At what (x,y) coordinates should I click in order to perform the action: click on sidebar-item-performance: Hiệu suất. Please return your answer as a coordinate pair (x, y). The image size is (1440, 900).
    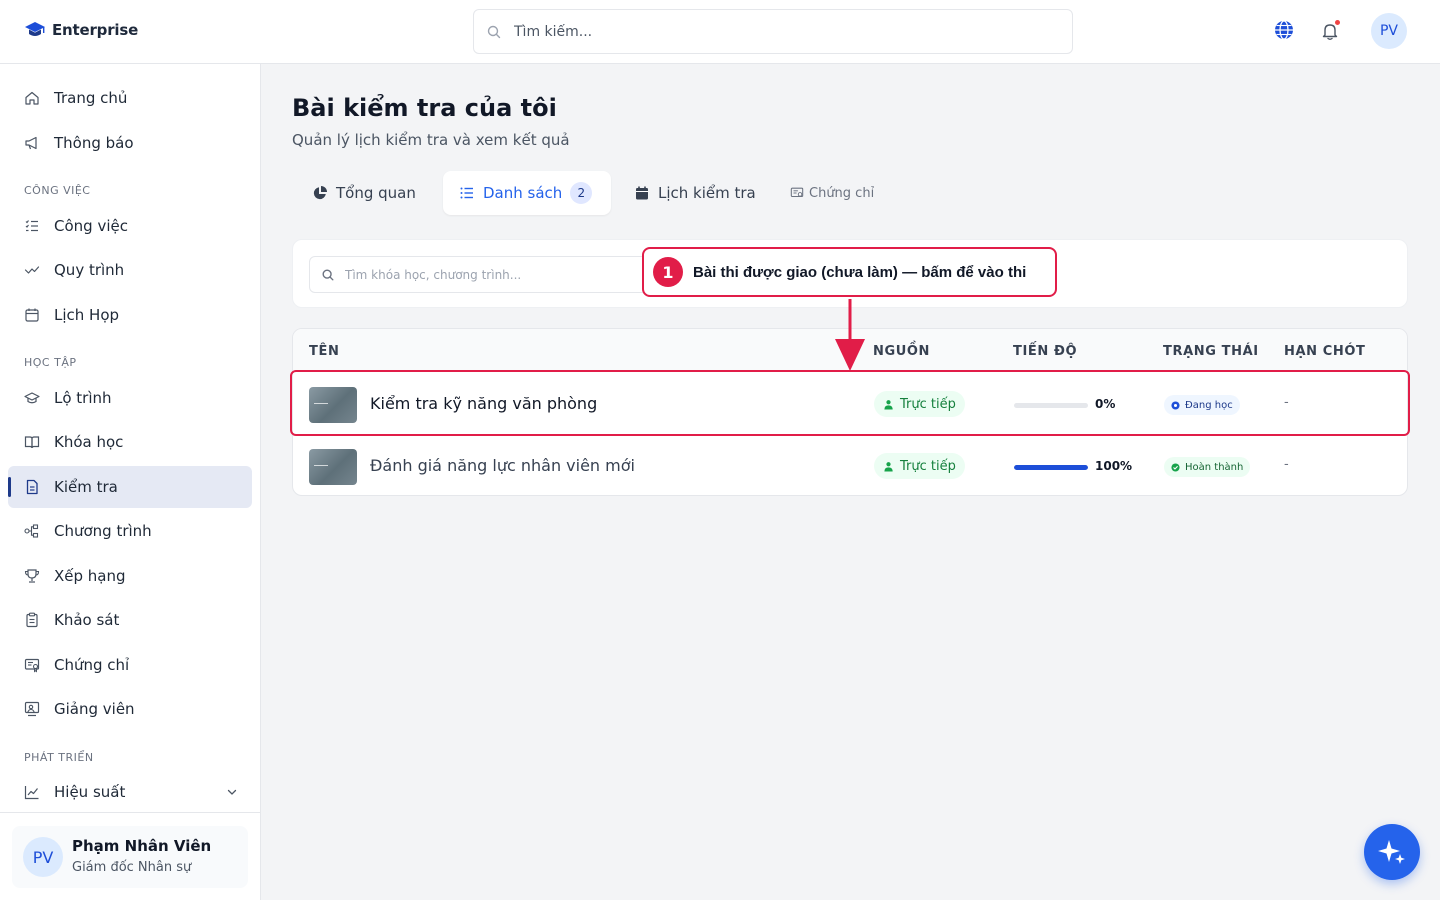
    Looking at the image, I should click on (130, 792).